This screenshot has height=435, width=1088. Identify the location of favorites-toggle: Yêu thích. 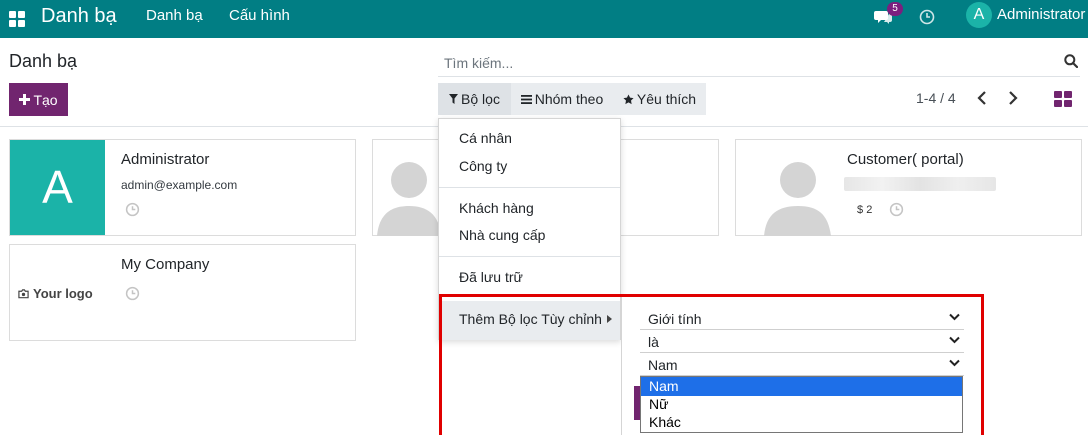
(659, 99).